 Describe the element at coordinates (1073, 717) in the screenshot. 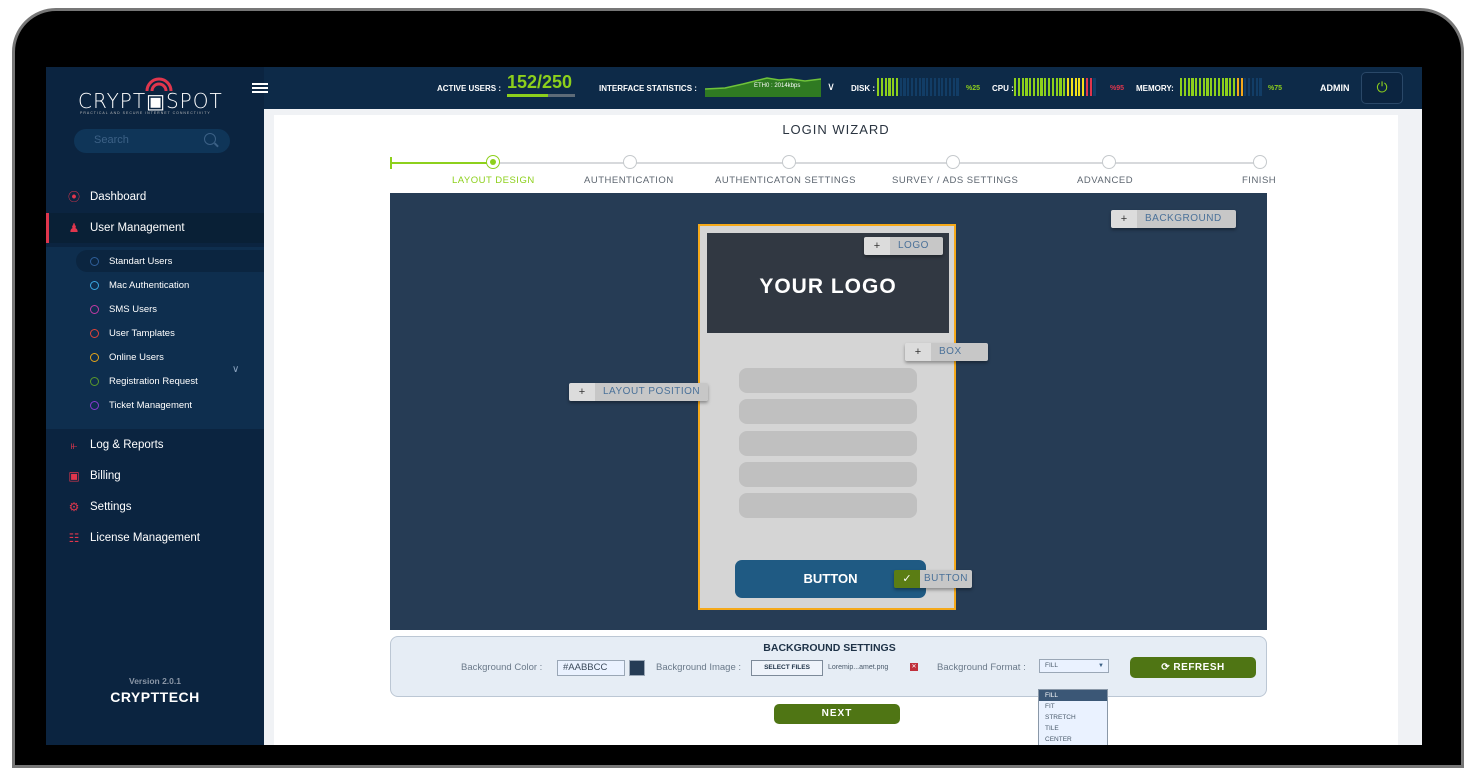

I see `format-option-stretch: STRETCH` at that location.